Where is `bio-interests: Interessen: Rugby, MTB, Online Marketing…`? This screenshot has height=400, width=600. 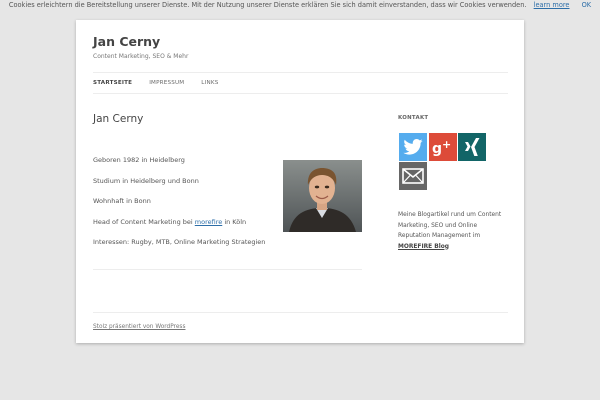 bio-interests: Interessen: Rugby, MTB, Online Marketing… is located at coordinates (179, 242).